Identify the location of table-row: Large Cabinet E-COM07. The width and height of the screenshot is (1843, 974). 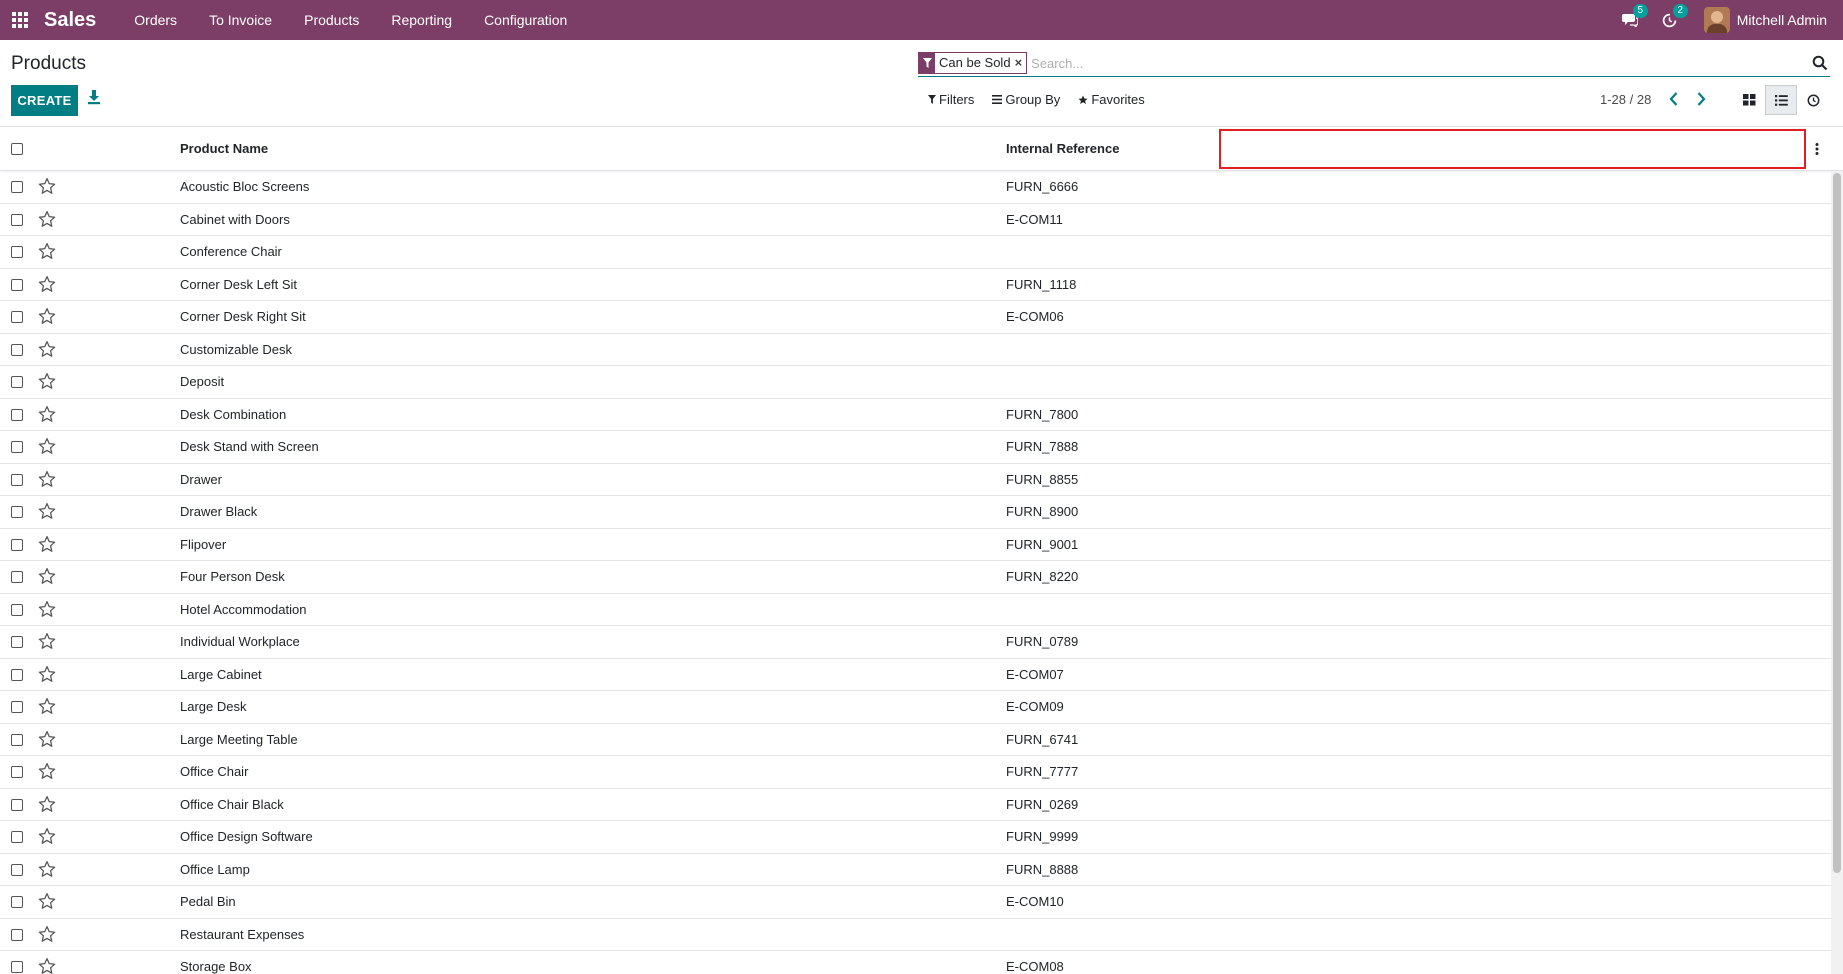
(921, 675).